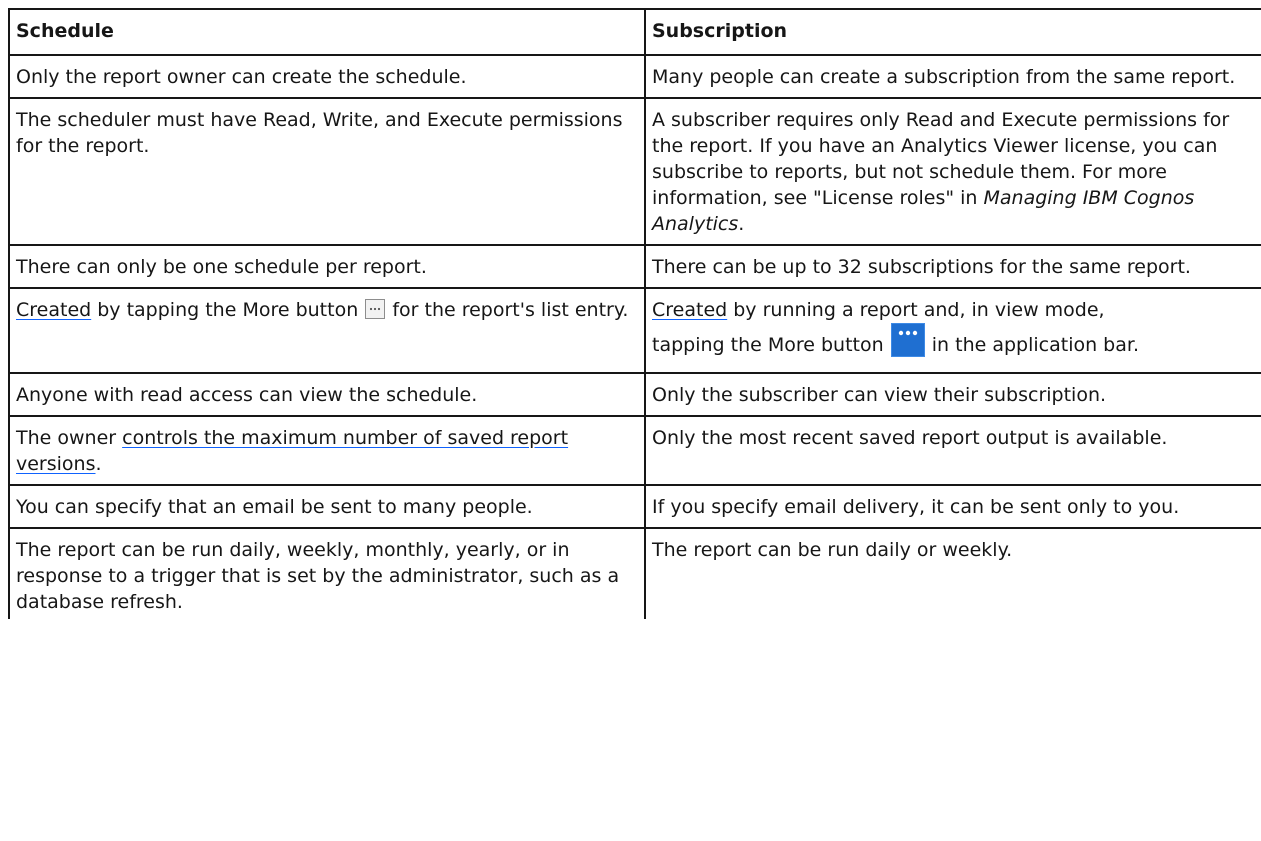  I want to click on cell-text: in the application bar., so click(1032, 345).